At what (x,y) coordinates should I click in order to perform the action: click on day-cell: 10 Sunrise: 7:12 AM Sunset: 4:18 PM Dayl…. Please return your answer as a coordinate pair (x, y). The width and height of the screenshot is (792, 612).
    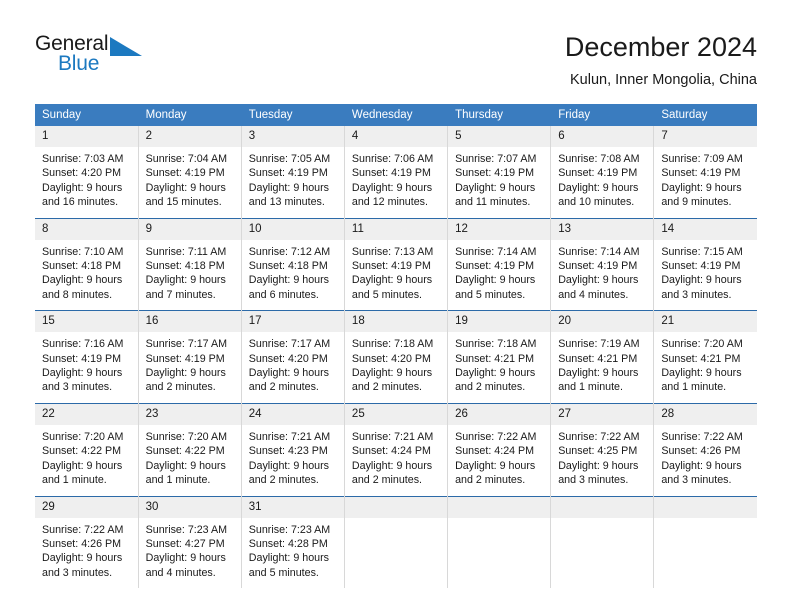
    Looking at the image, I should click on (292, 264).